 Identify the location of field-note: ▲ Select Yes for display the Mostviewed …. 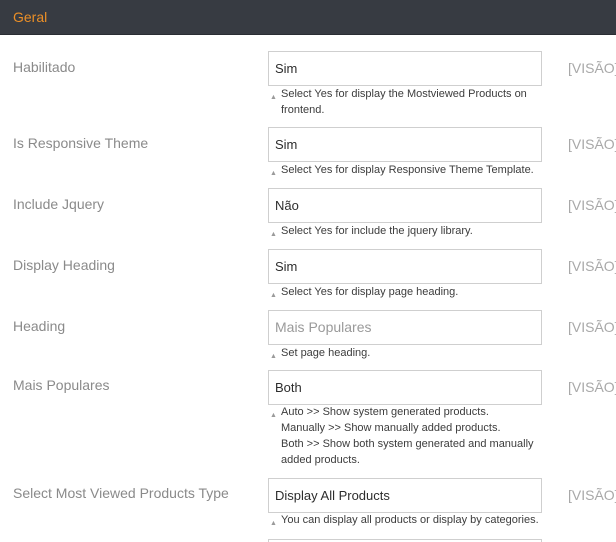
(406, 102).